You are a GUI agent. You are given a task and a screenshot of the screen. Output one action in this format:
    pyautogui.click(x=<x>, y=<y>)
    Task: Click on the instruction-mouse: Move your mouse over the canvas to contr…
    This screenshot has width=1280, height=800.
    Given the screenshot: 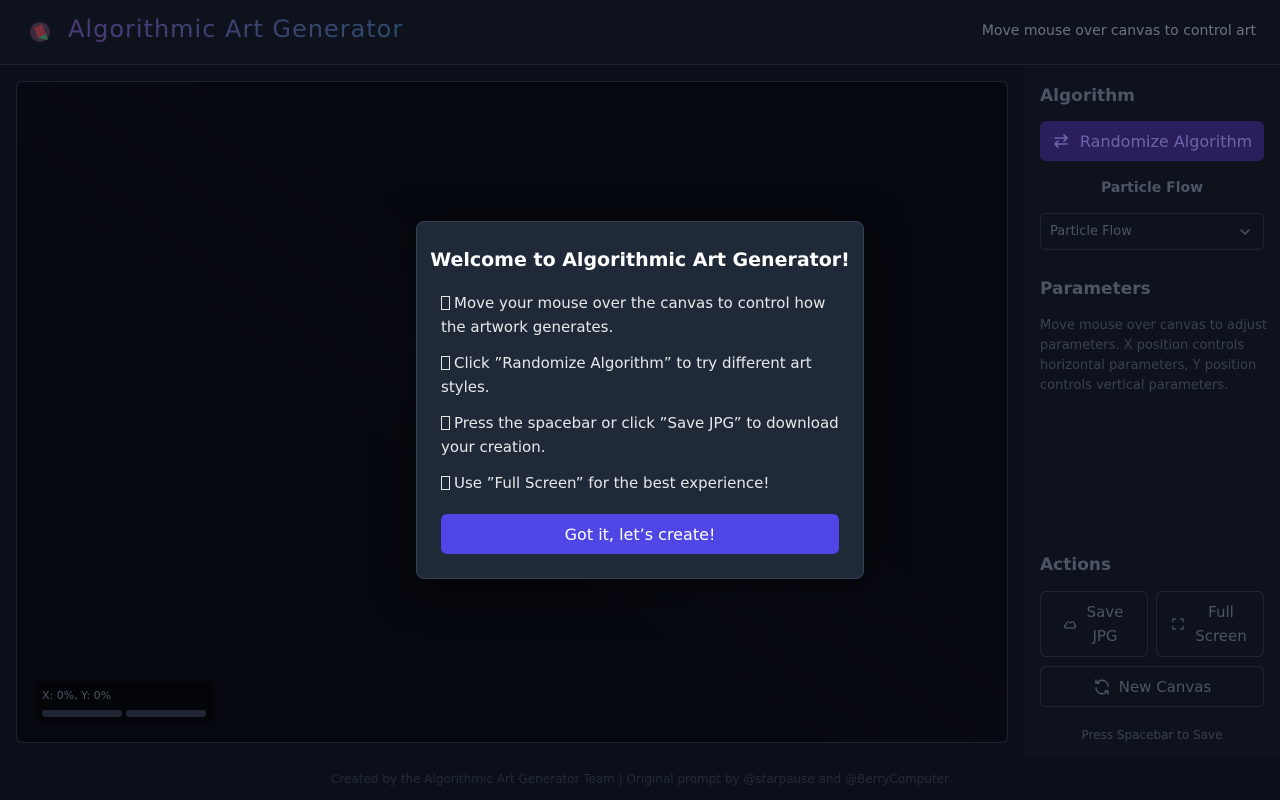 What is the action you would take?
    pyautogui.click(x=641, y=315)
    